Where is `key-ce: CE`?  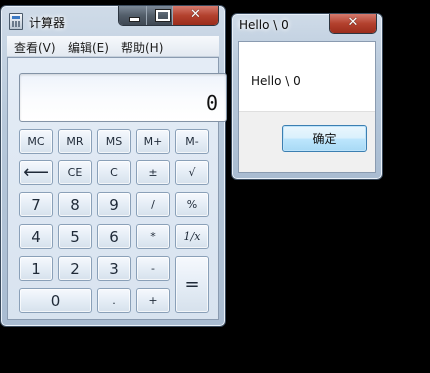
key-ce: CE is located at coordinates (75, 172).